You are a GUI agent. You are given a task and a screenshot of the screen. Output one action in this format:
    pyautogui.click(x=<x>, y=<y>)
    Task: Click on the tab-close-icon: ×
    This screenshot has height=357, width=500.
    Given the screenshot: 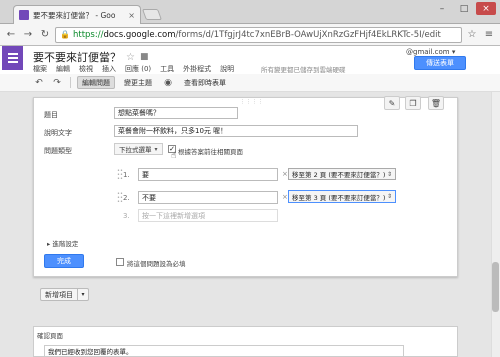 What is the action you would take?
    pyautogui.click(x=131, y=15)
    